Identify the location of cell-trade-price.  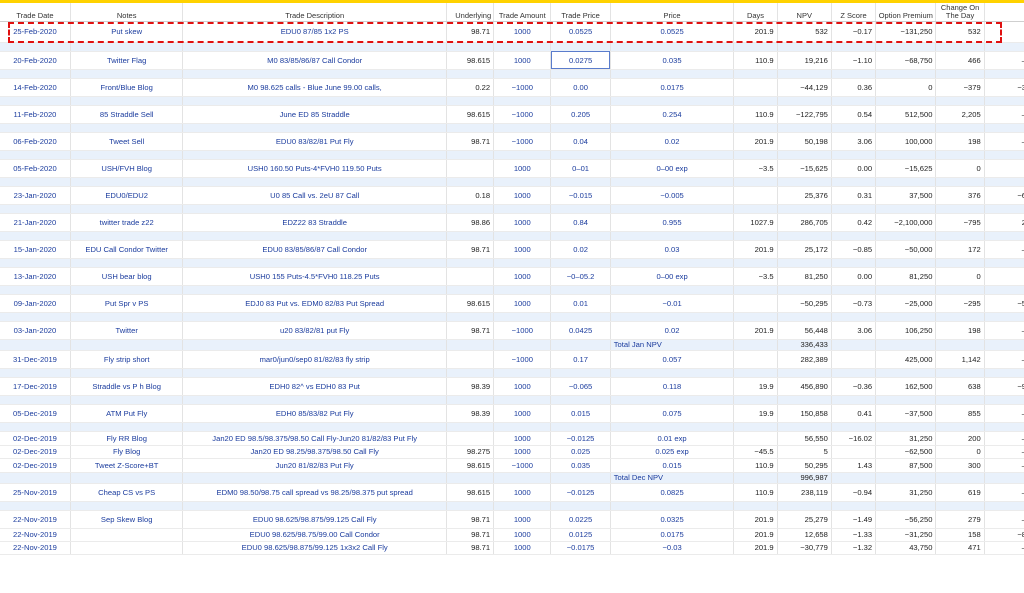
(580, 74).